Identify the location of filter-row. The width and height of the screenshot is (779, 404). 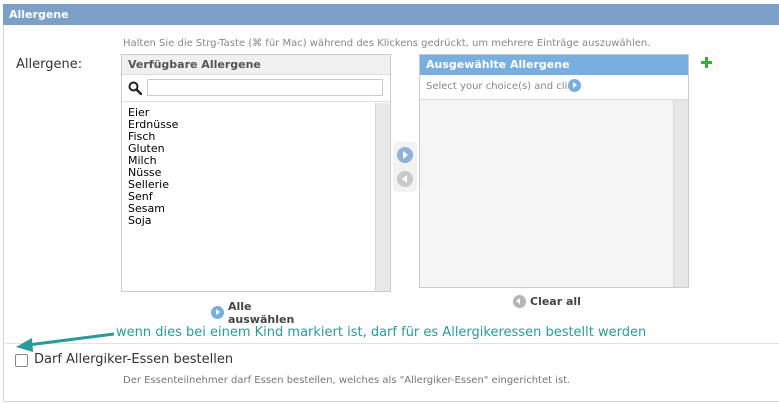
(256, 88).